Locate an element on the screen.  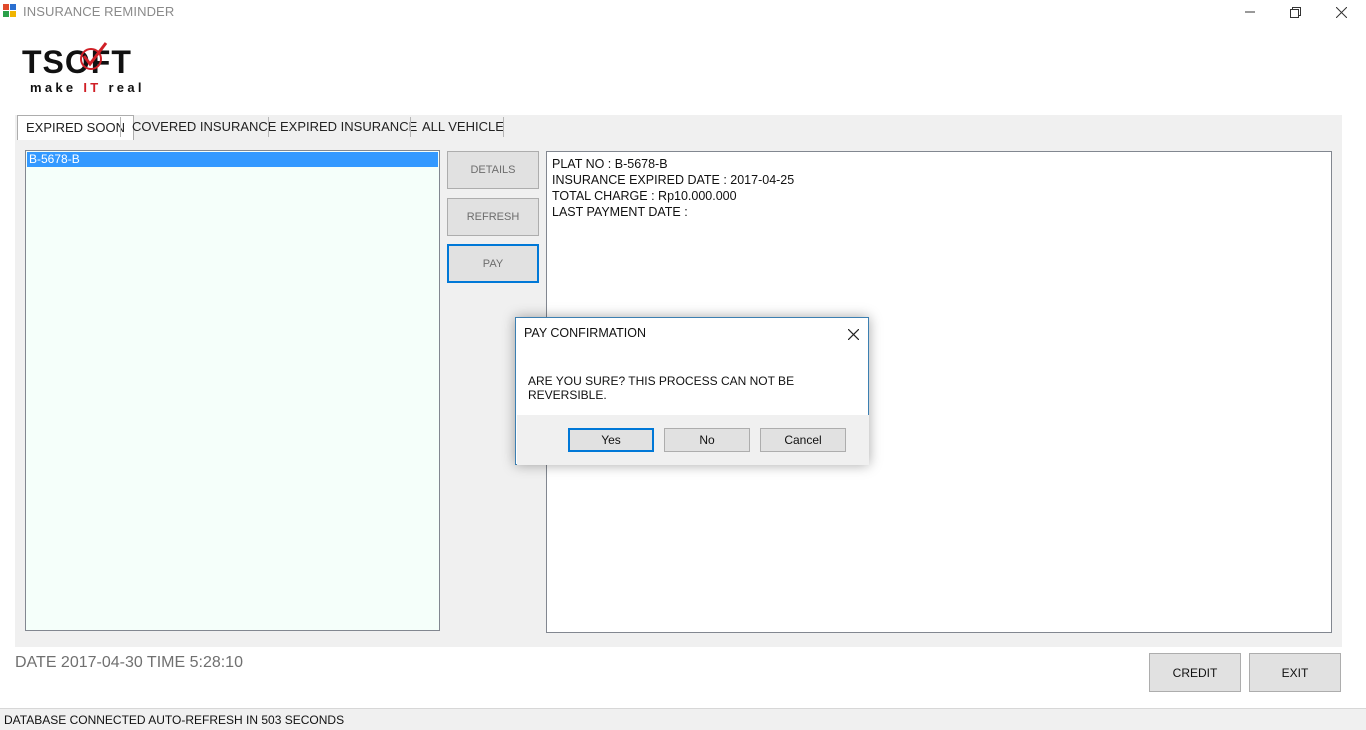
minimize-icon is located at coordinates (1250, 12).